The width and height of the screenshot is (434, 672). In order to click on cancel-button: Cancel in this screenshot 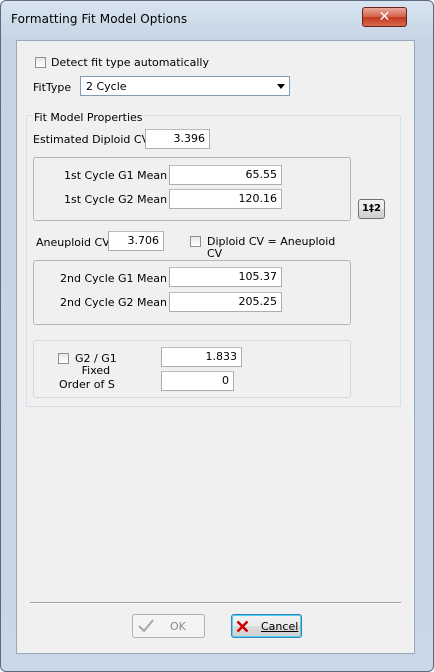, I will do `click(266, 626)`.